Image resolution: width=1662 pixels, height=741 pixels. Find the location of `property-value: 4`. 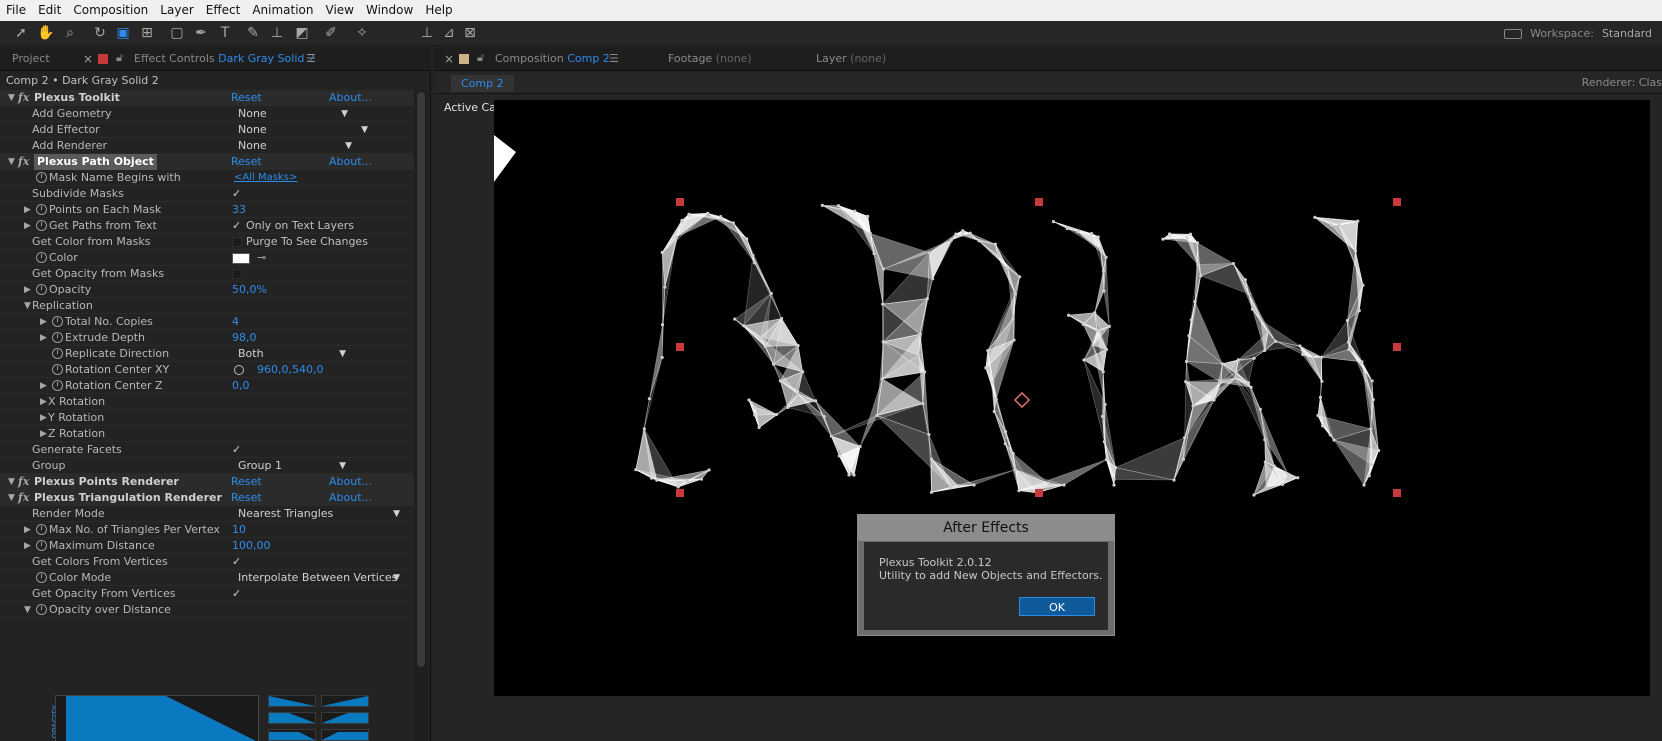

property-value: 4 is located at coordinates (235, 322).